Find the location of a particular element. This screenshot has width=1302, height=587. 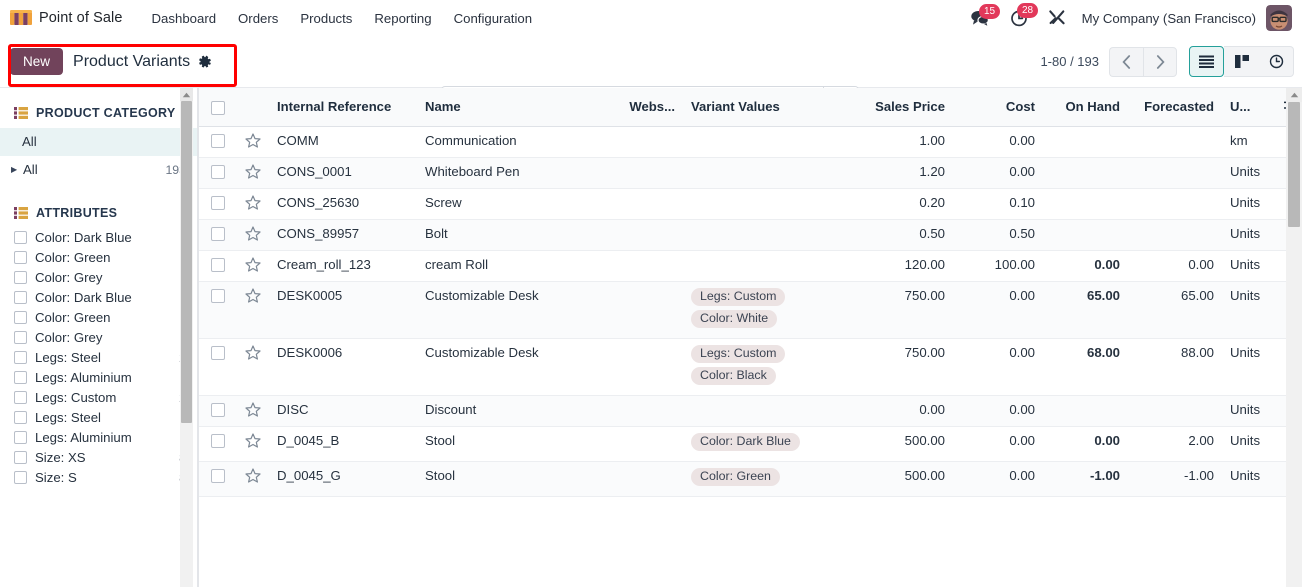

attributes-label: ATTRIBUTES is located at coordinates (77, 212).